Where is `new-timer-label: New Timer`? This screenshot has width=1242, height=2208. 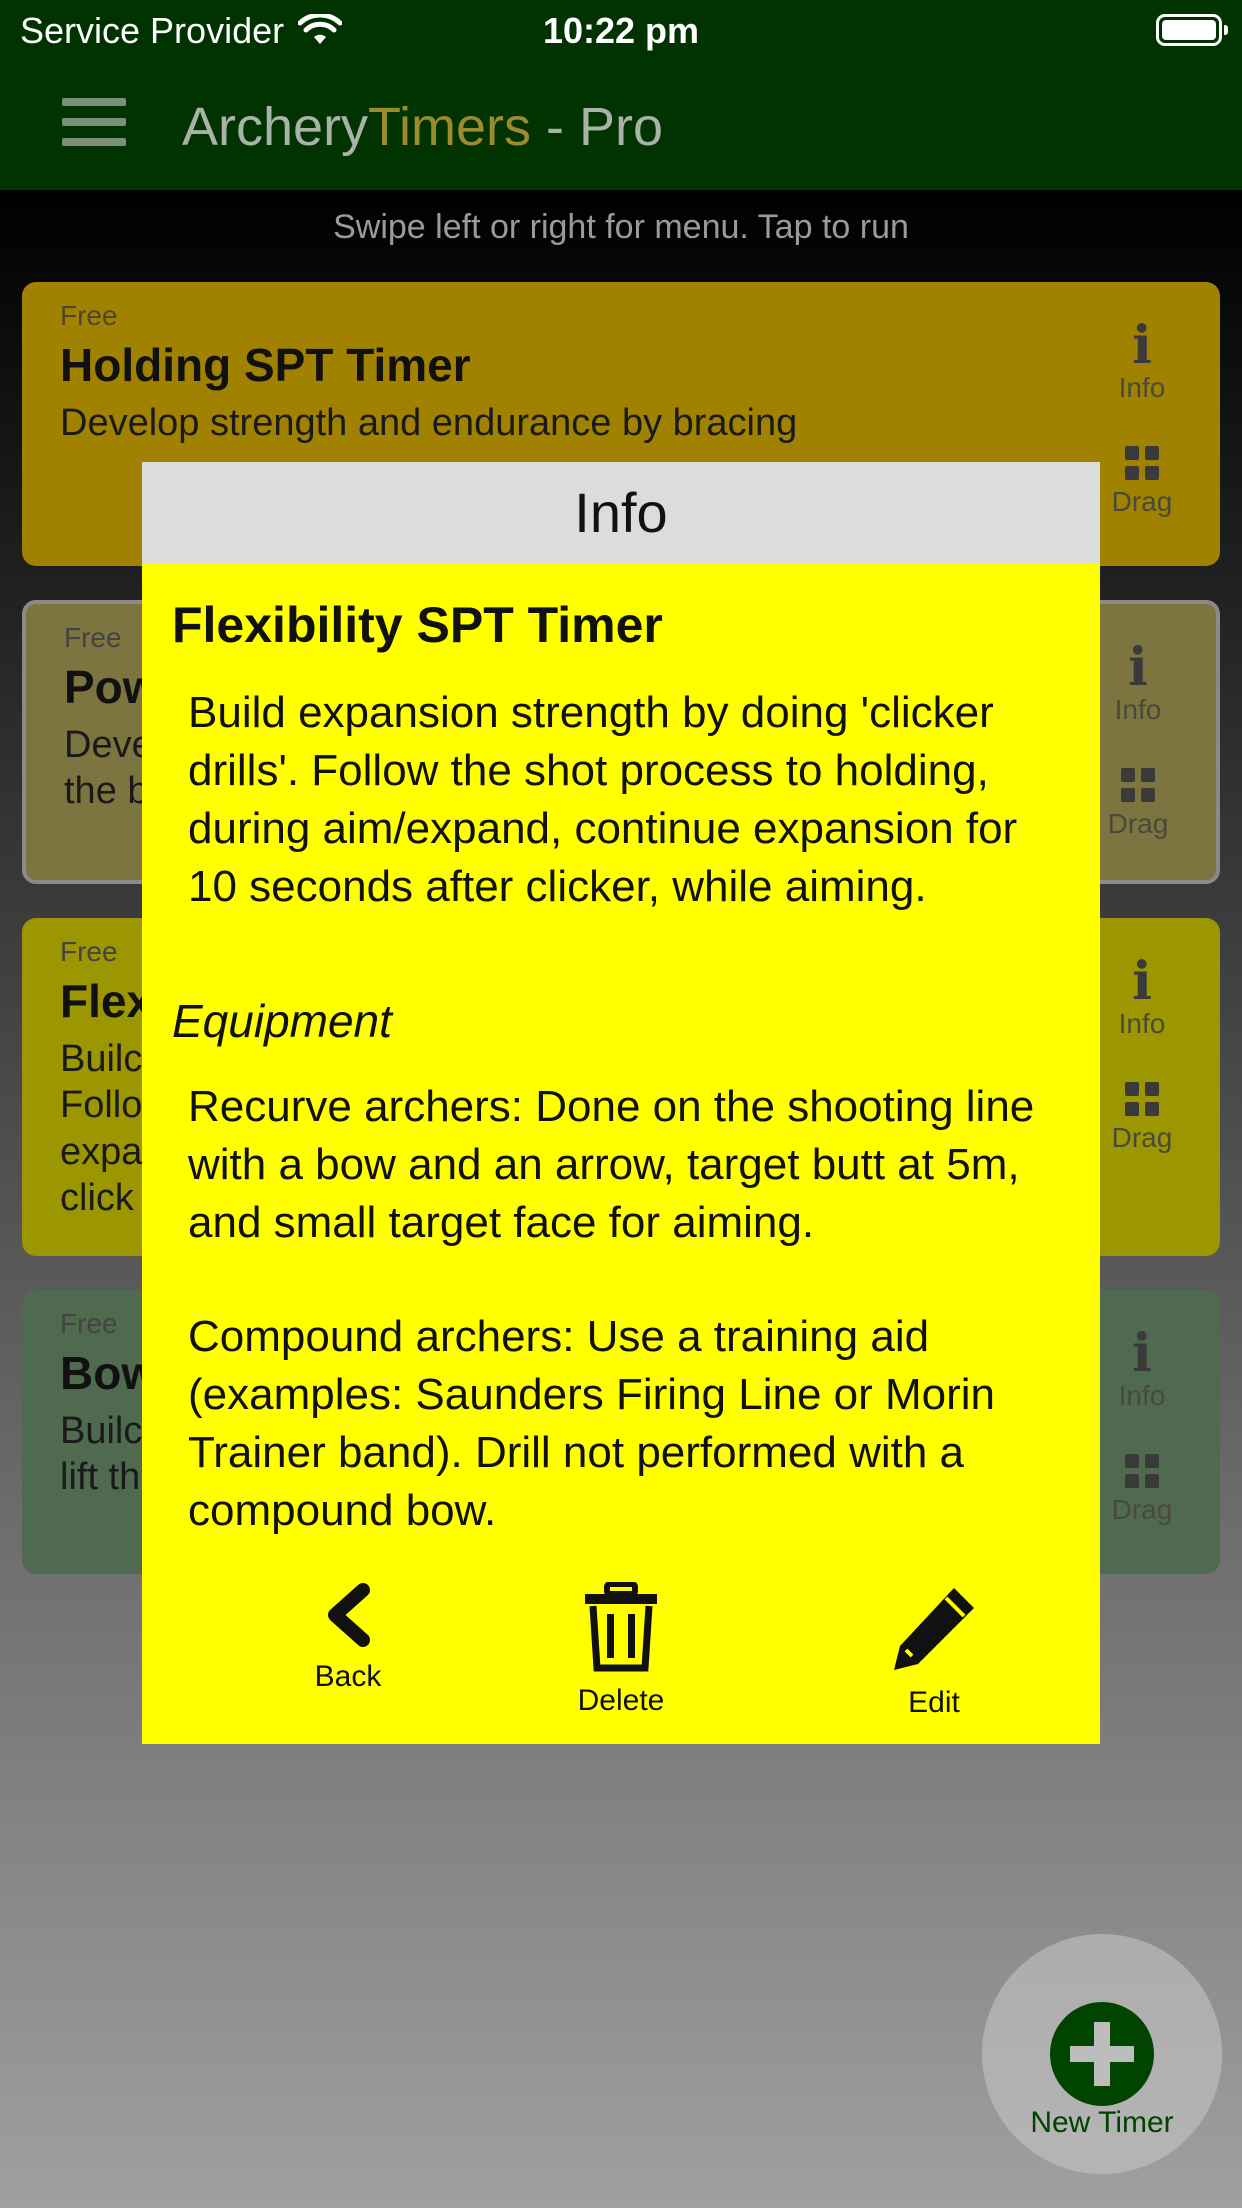 new-timer-label: New Timer is located at coordinates (1102, 2122).